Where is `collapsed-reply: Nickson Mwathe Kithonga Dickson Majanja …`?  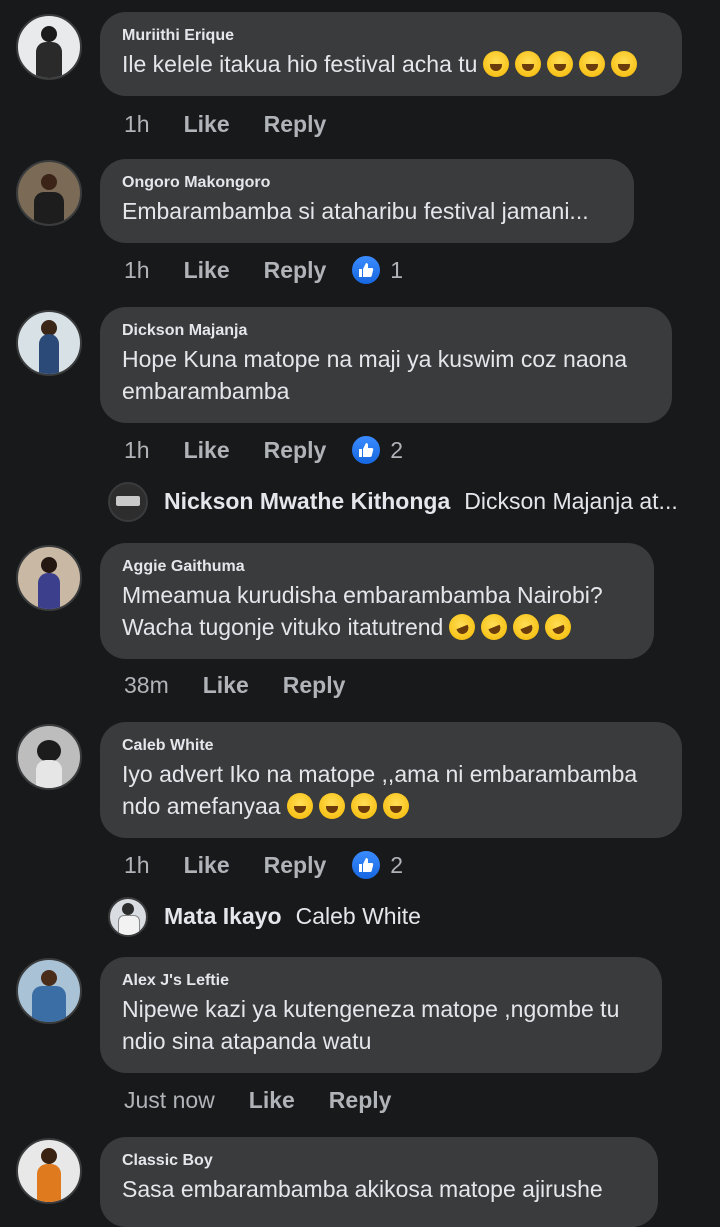 collapsed-reply: Nickson Mwathe Kithonga Dickson Majanja … is located at coordinates (421, 501).